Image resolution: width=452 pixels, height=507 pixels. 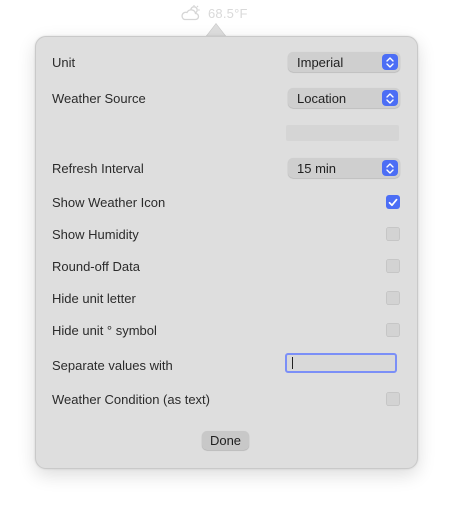 I want to click on hide-unit-letter-row: Hide unit letter, so click(x=226, y=298).